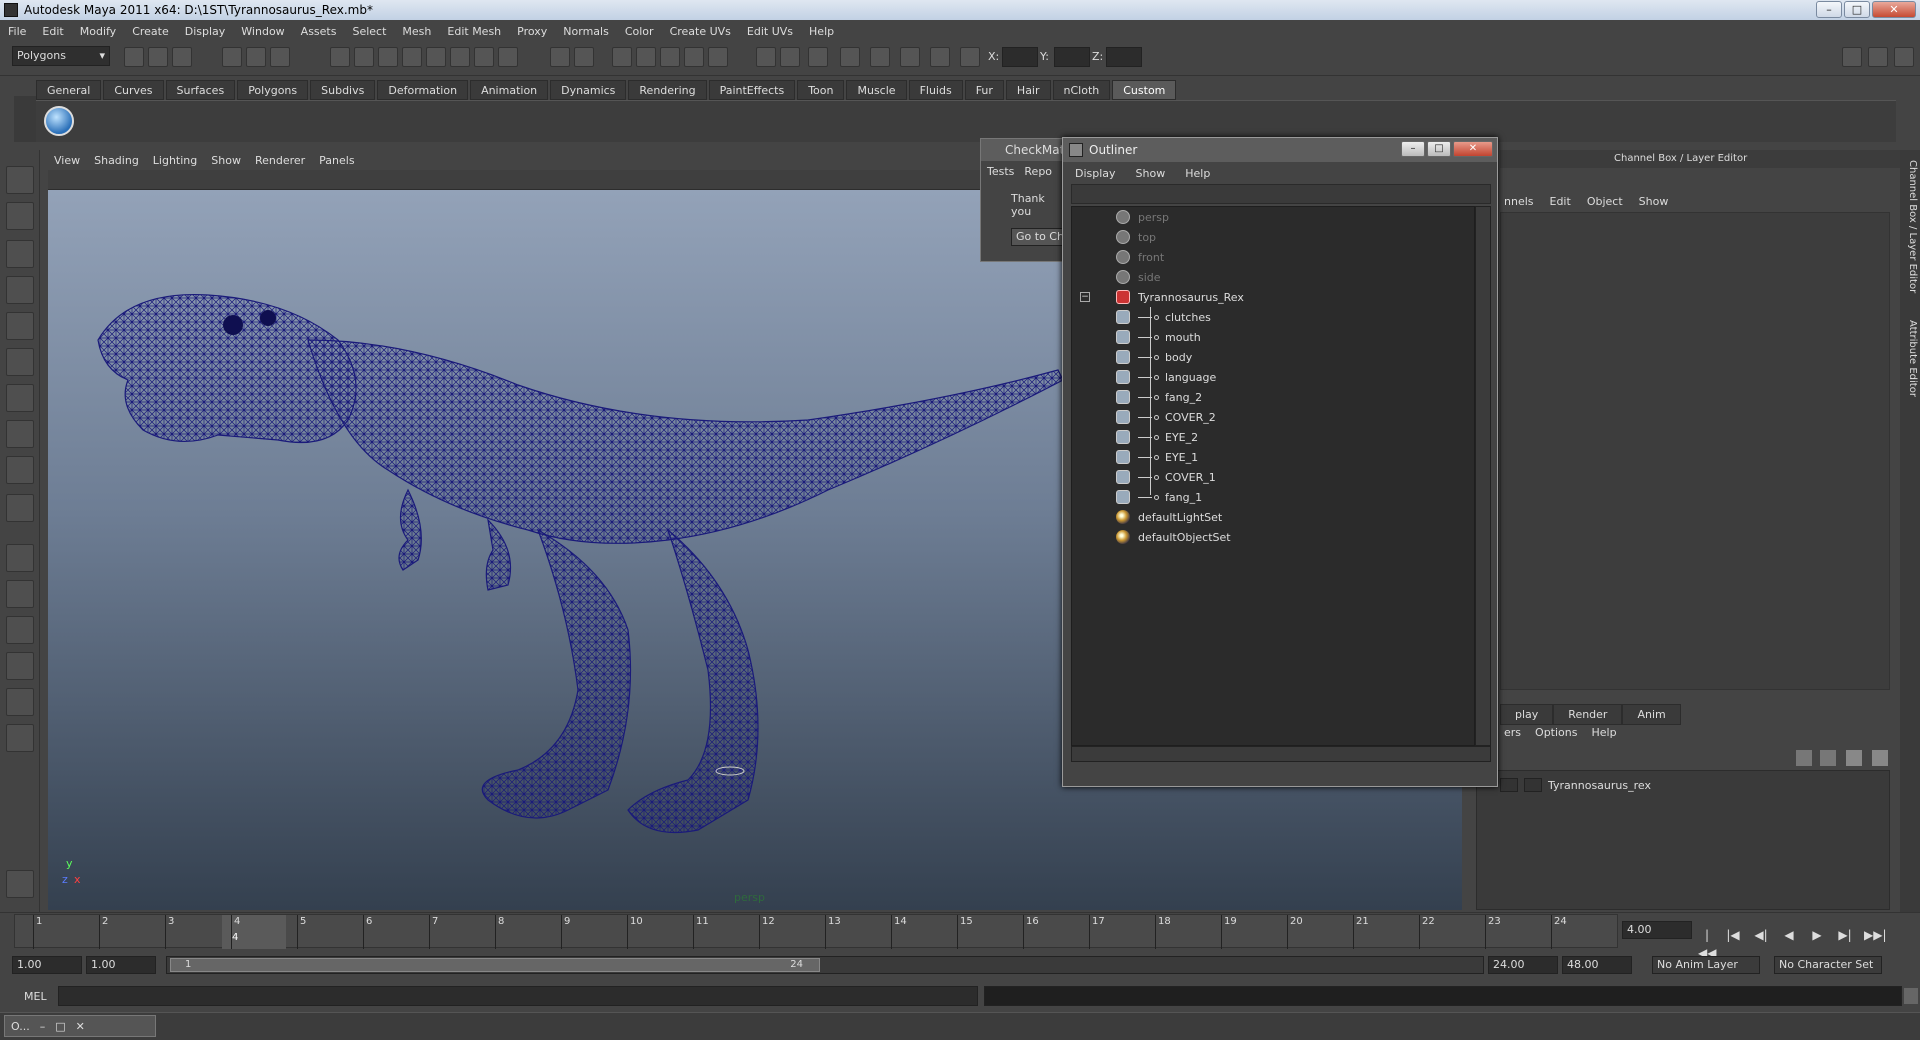  Describe the element at coordinates (1852, 57) in the screenshot. I see `show-attribute-editor-icon` at that location.